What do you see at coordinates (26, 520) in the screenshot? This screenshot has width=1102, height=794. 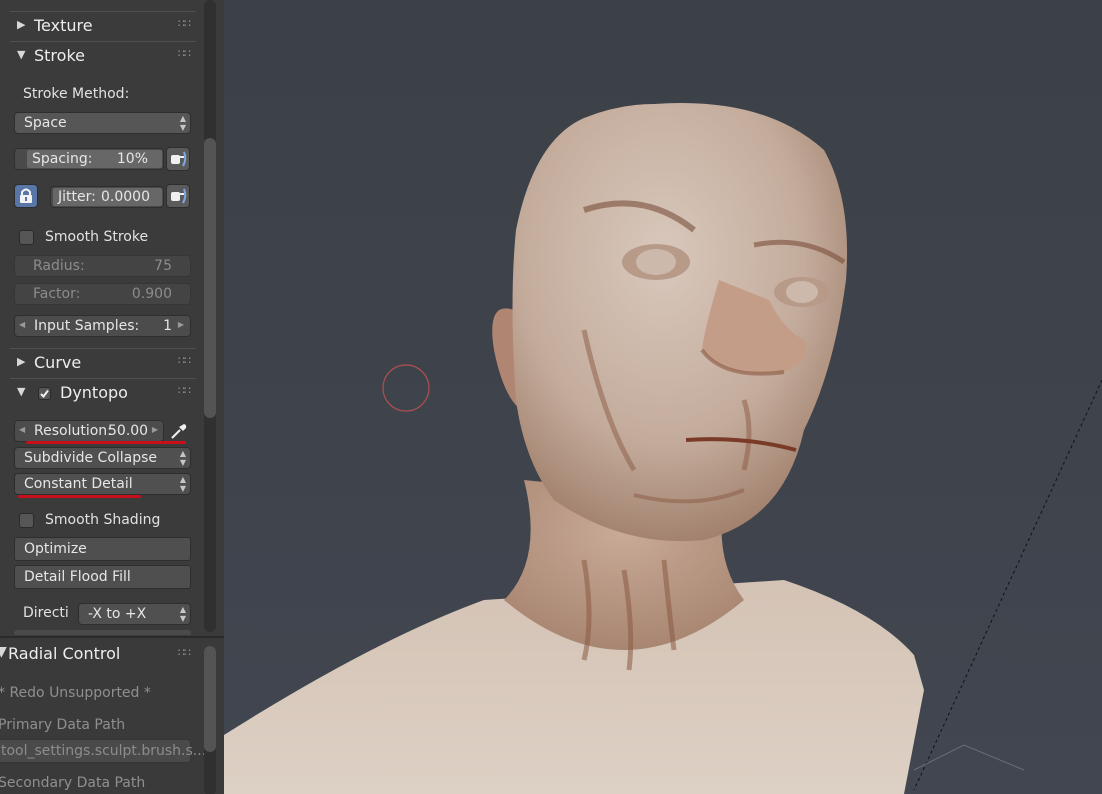 I see `smooth-shading-checkbox` at bounding box center [26, 520].